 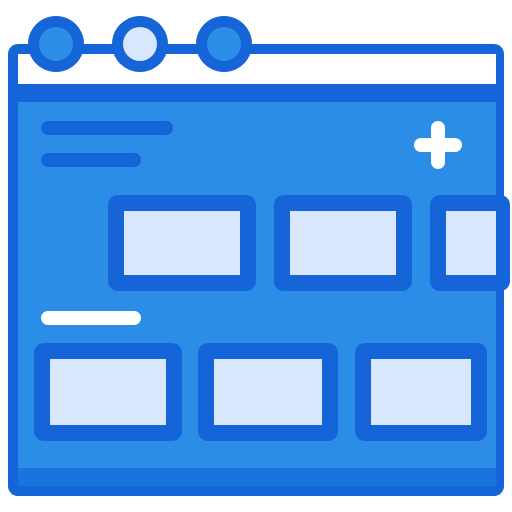 What do you see at coordinates (257, 69) in the screenshot?
I see `window-titlebar` at bounding box center [257, 69].